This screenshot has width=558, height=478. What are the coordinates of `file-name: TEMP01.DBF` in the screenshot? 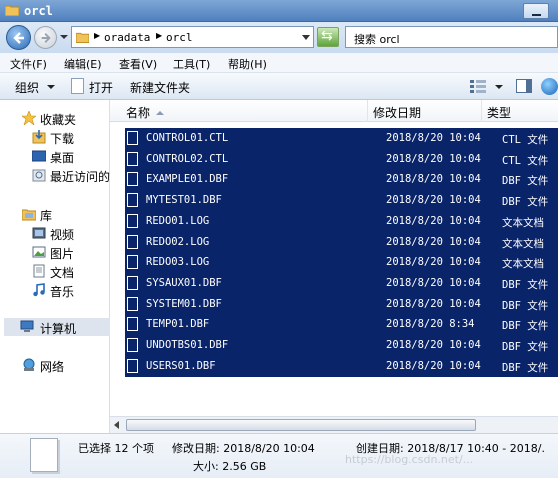 It's located at (178, 324).